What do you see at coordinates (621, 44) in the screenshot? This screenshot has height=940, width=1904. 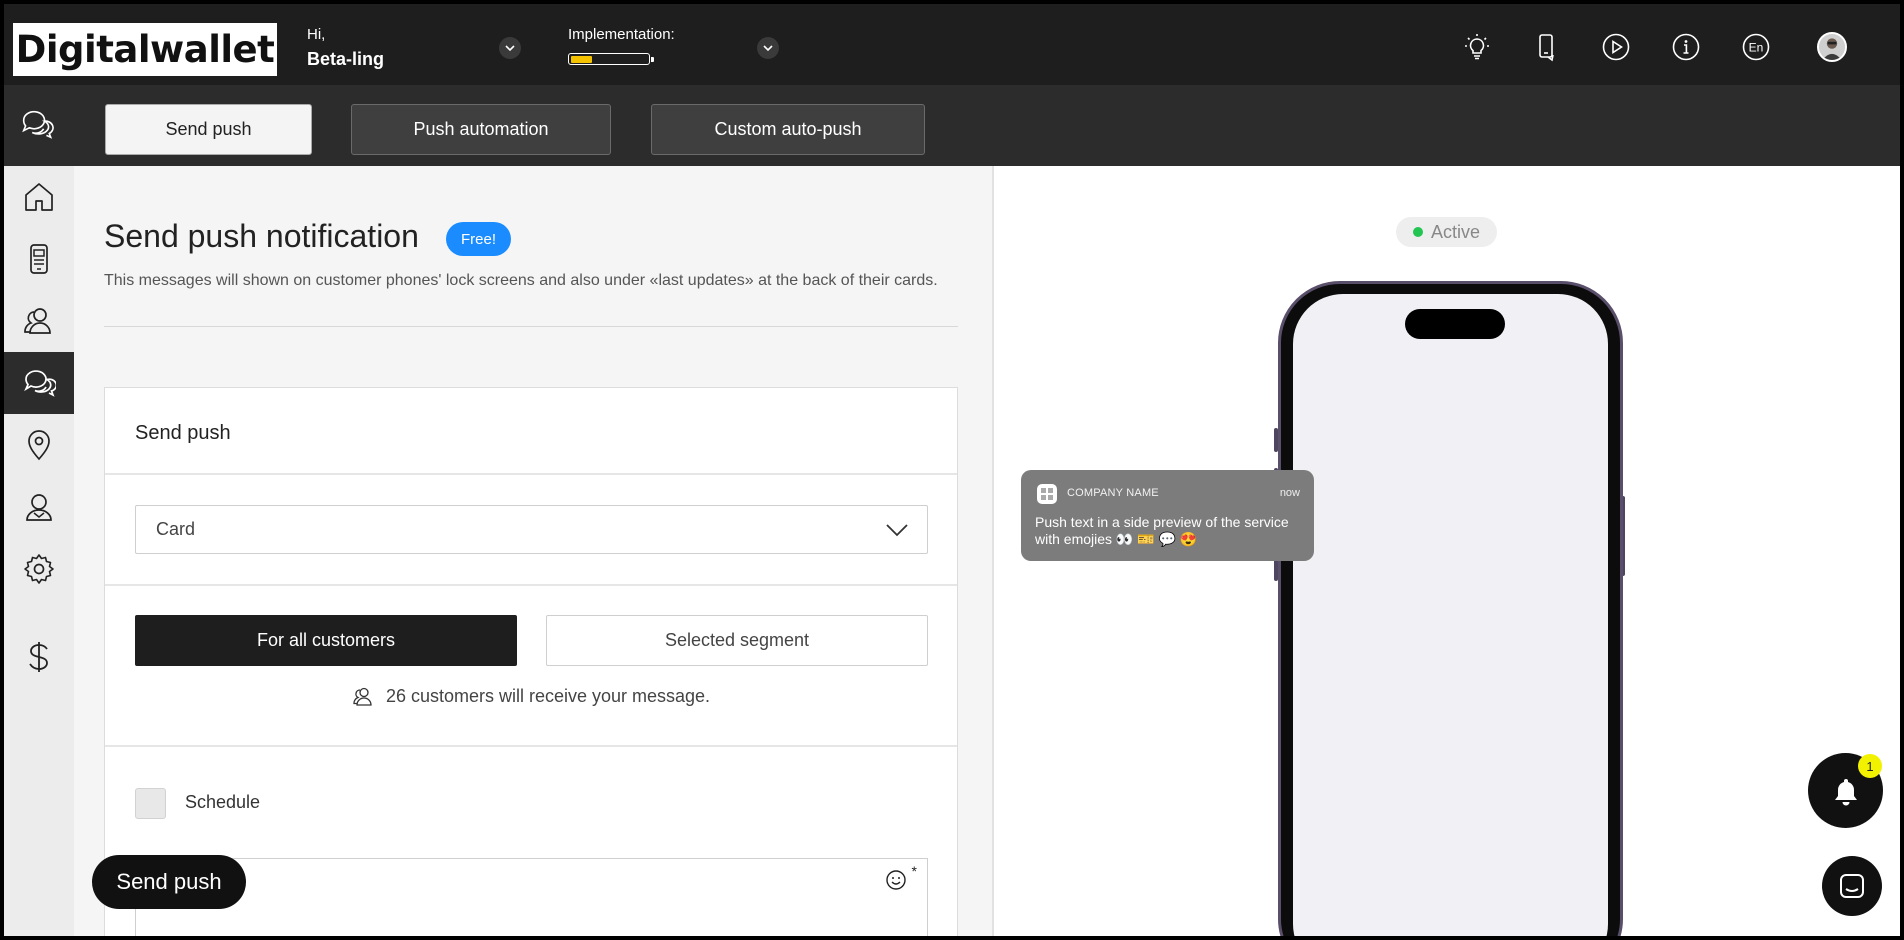 I see `implementation-status: Implementation:` at bounding box center [621, 44].